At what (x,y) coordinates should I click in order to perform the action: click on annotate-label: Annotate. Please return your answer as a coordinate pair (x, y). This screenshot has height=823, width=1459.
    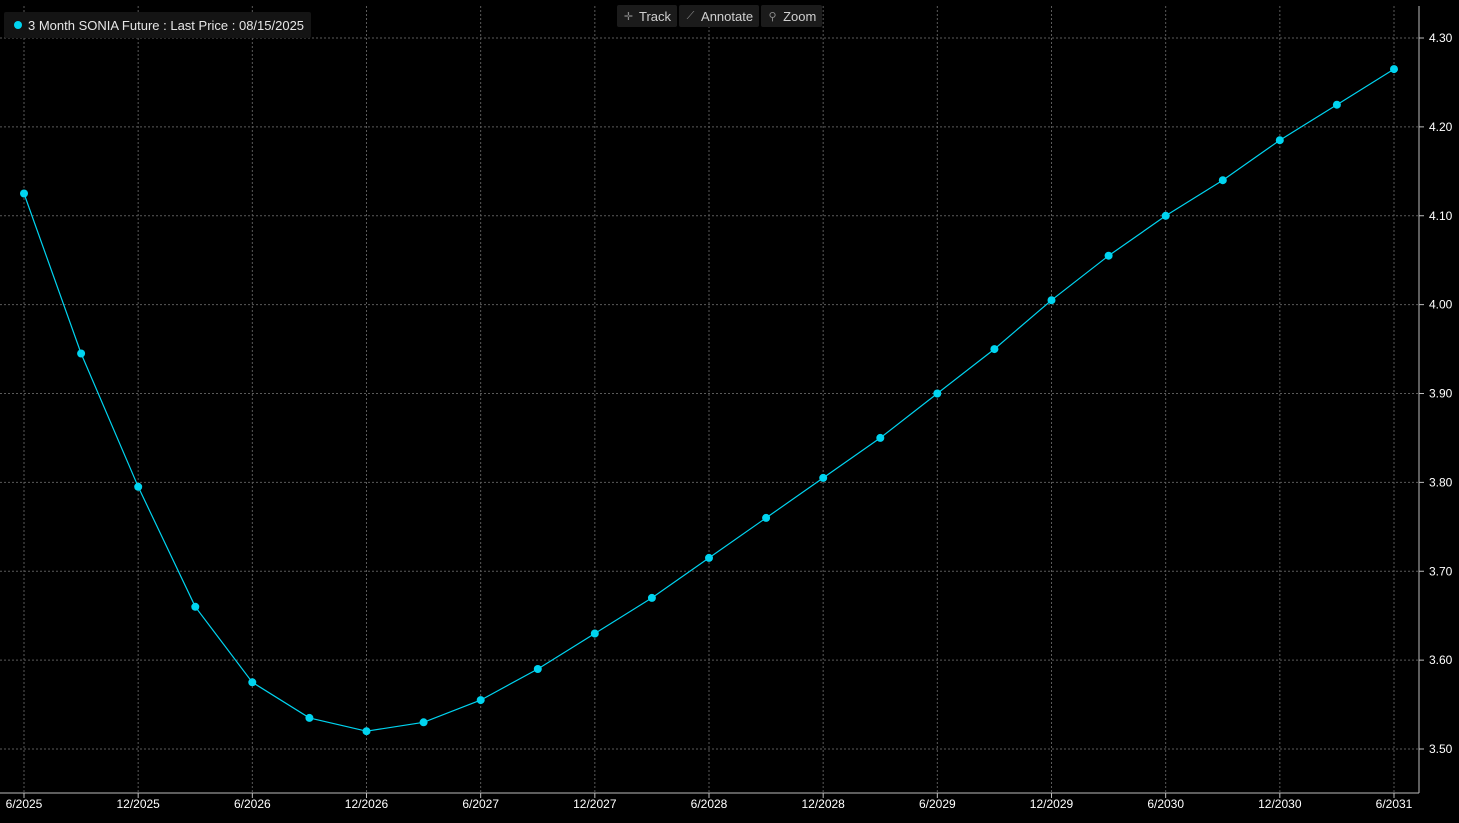
    Looking at the image, I should click on (727, 16).